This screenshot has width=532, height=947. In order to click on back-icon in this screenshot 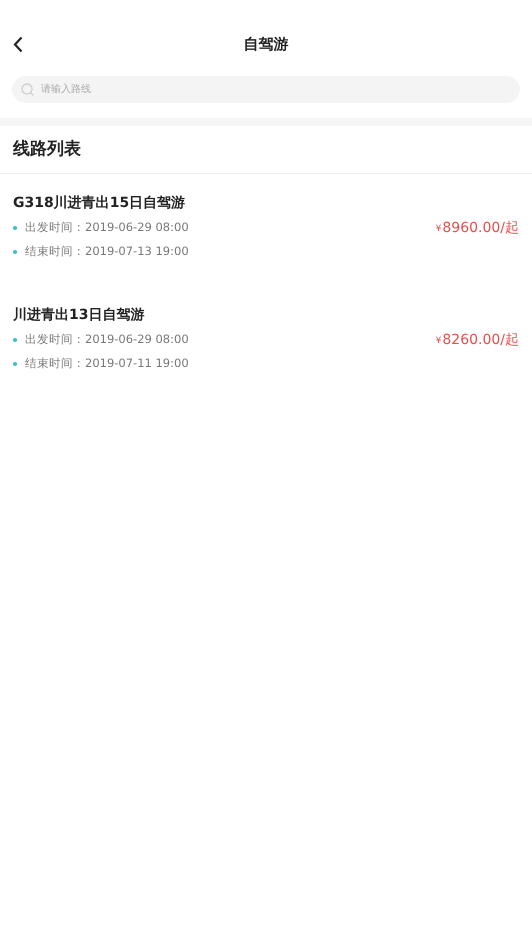, I will do `click(18, 44)`.